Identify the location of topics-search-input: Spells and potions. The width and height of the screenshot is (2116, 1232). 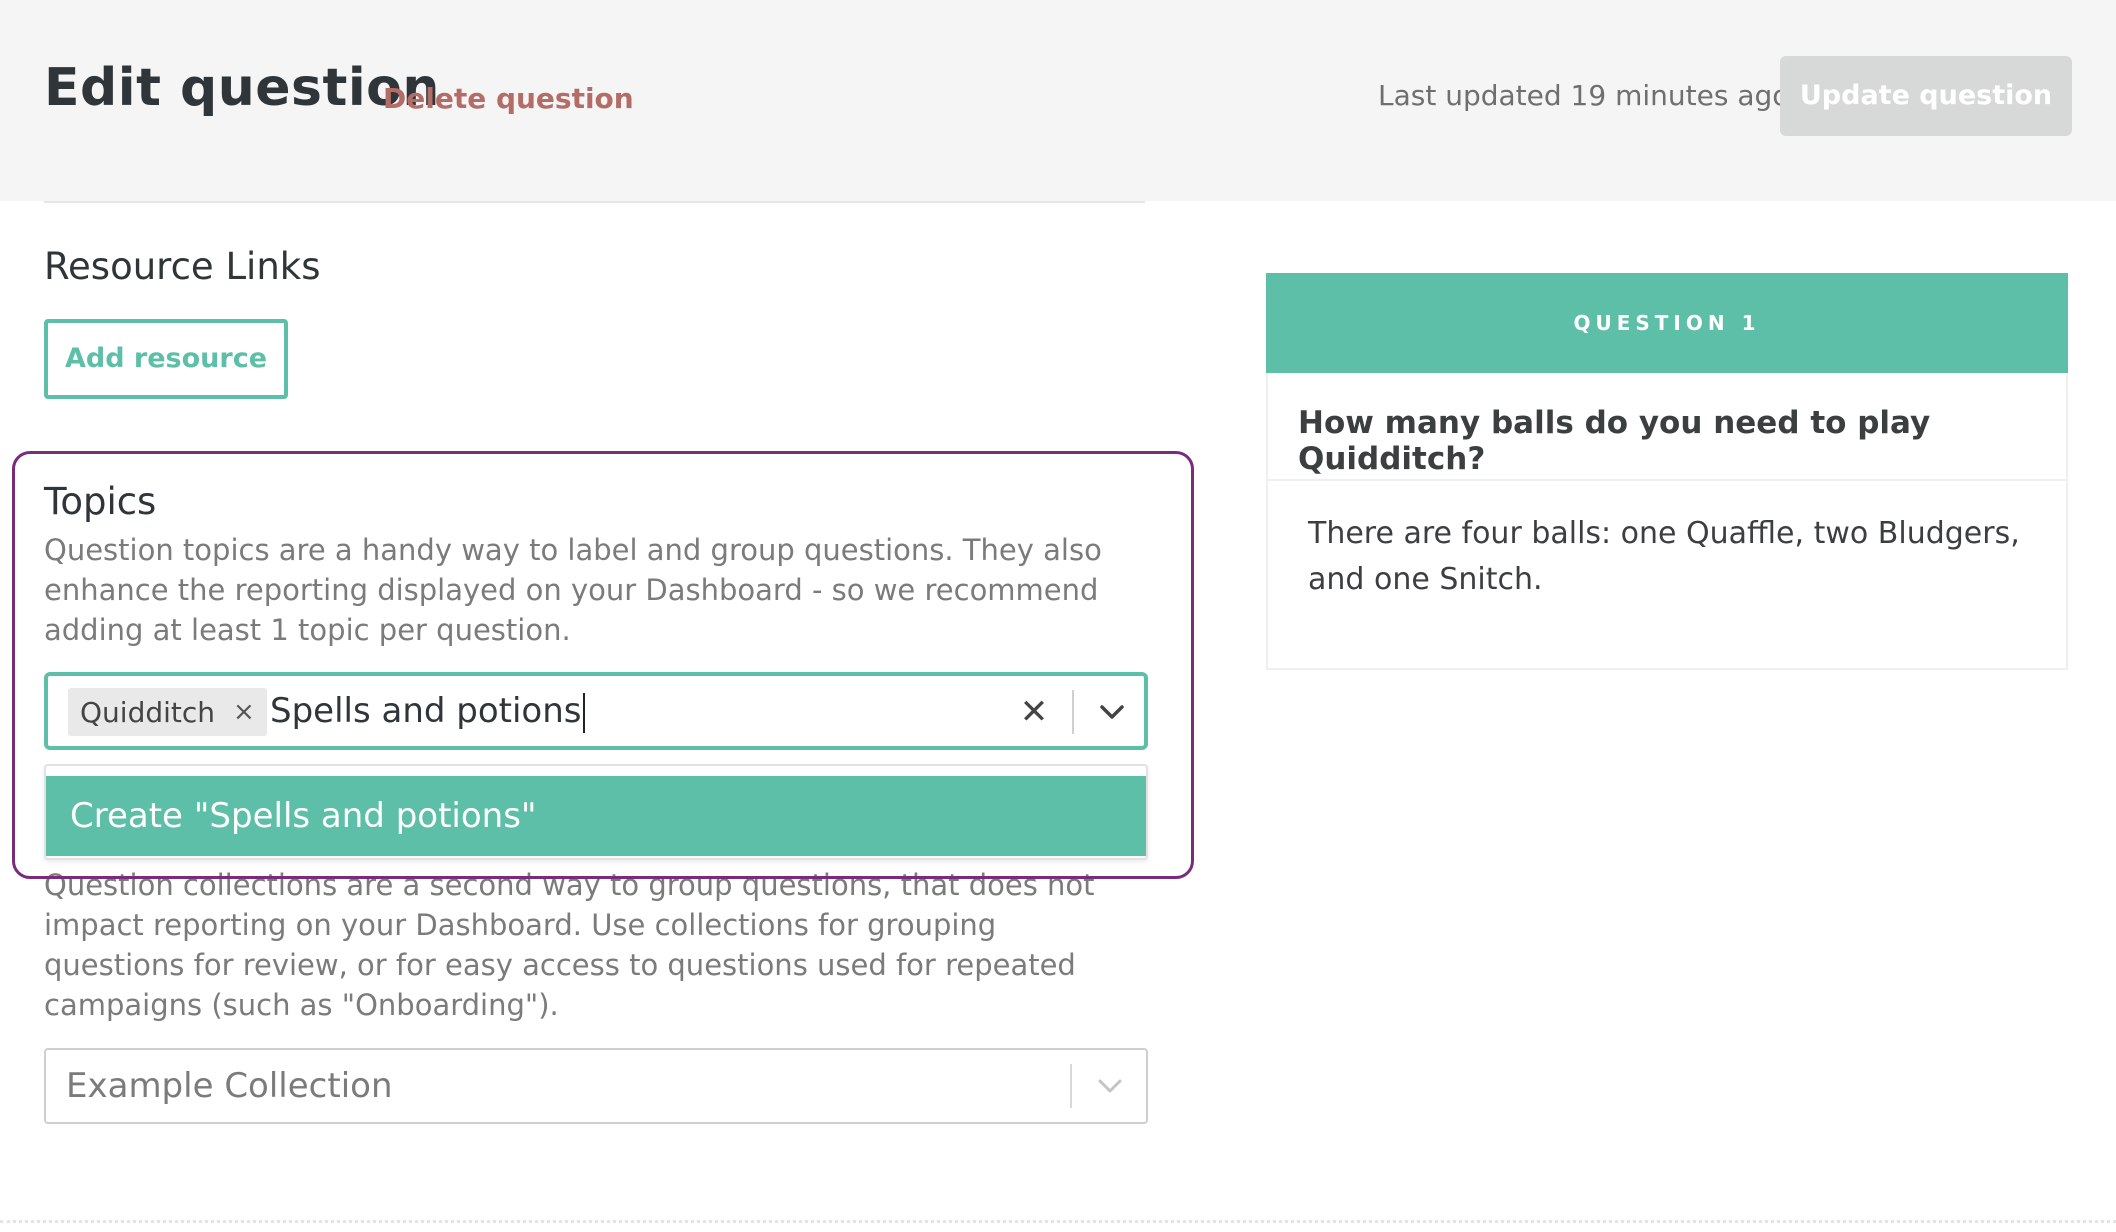
(427, 712).